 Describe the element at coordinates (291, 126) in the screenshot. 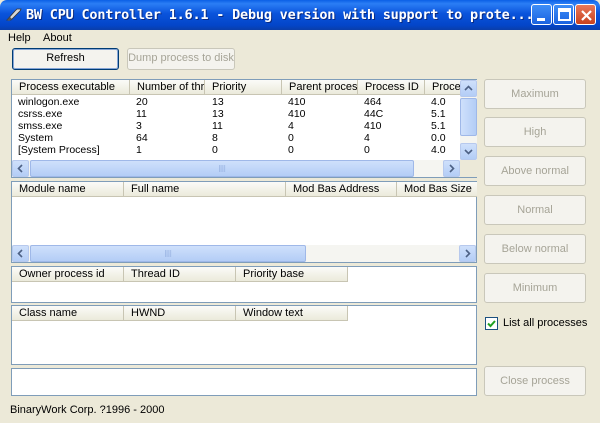

I see `cell-parent: 4` at that location.